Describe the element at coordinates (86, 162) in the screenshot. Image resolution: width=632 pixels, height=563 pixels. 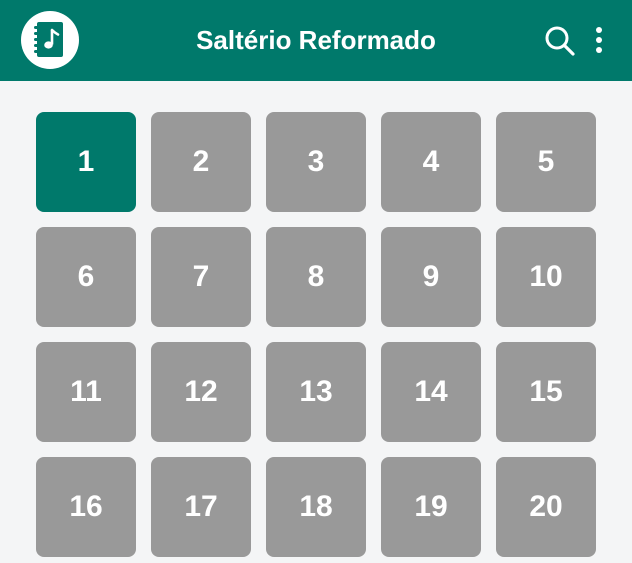
I see `psalm-tile-1: 1` at that location.